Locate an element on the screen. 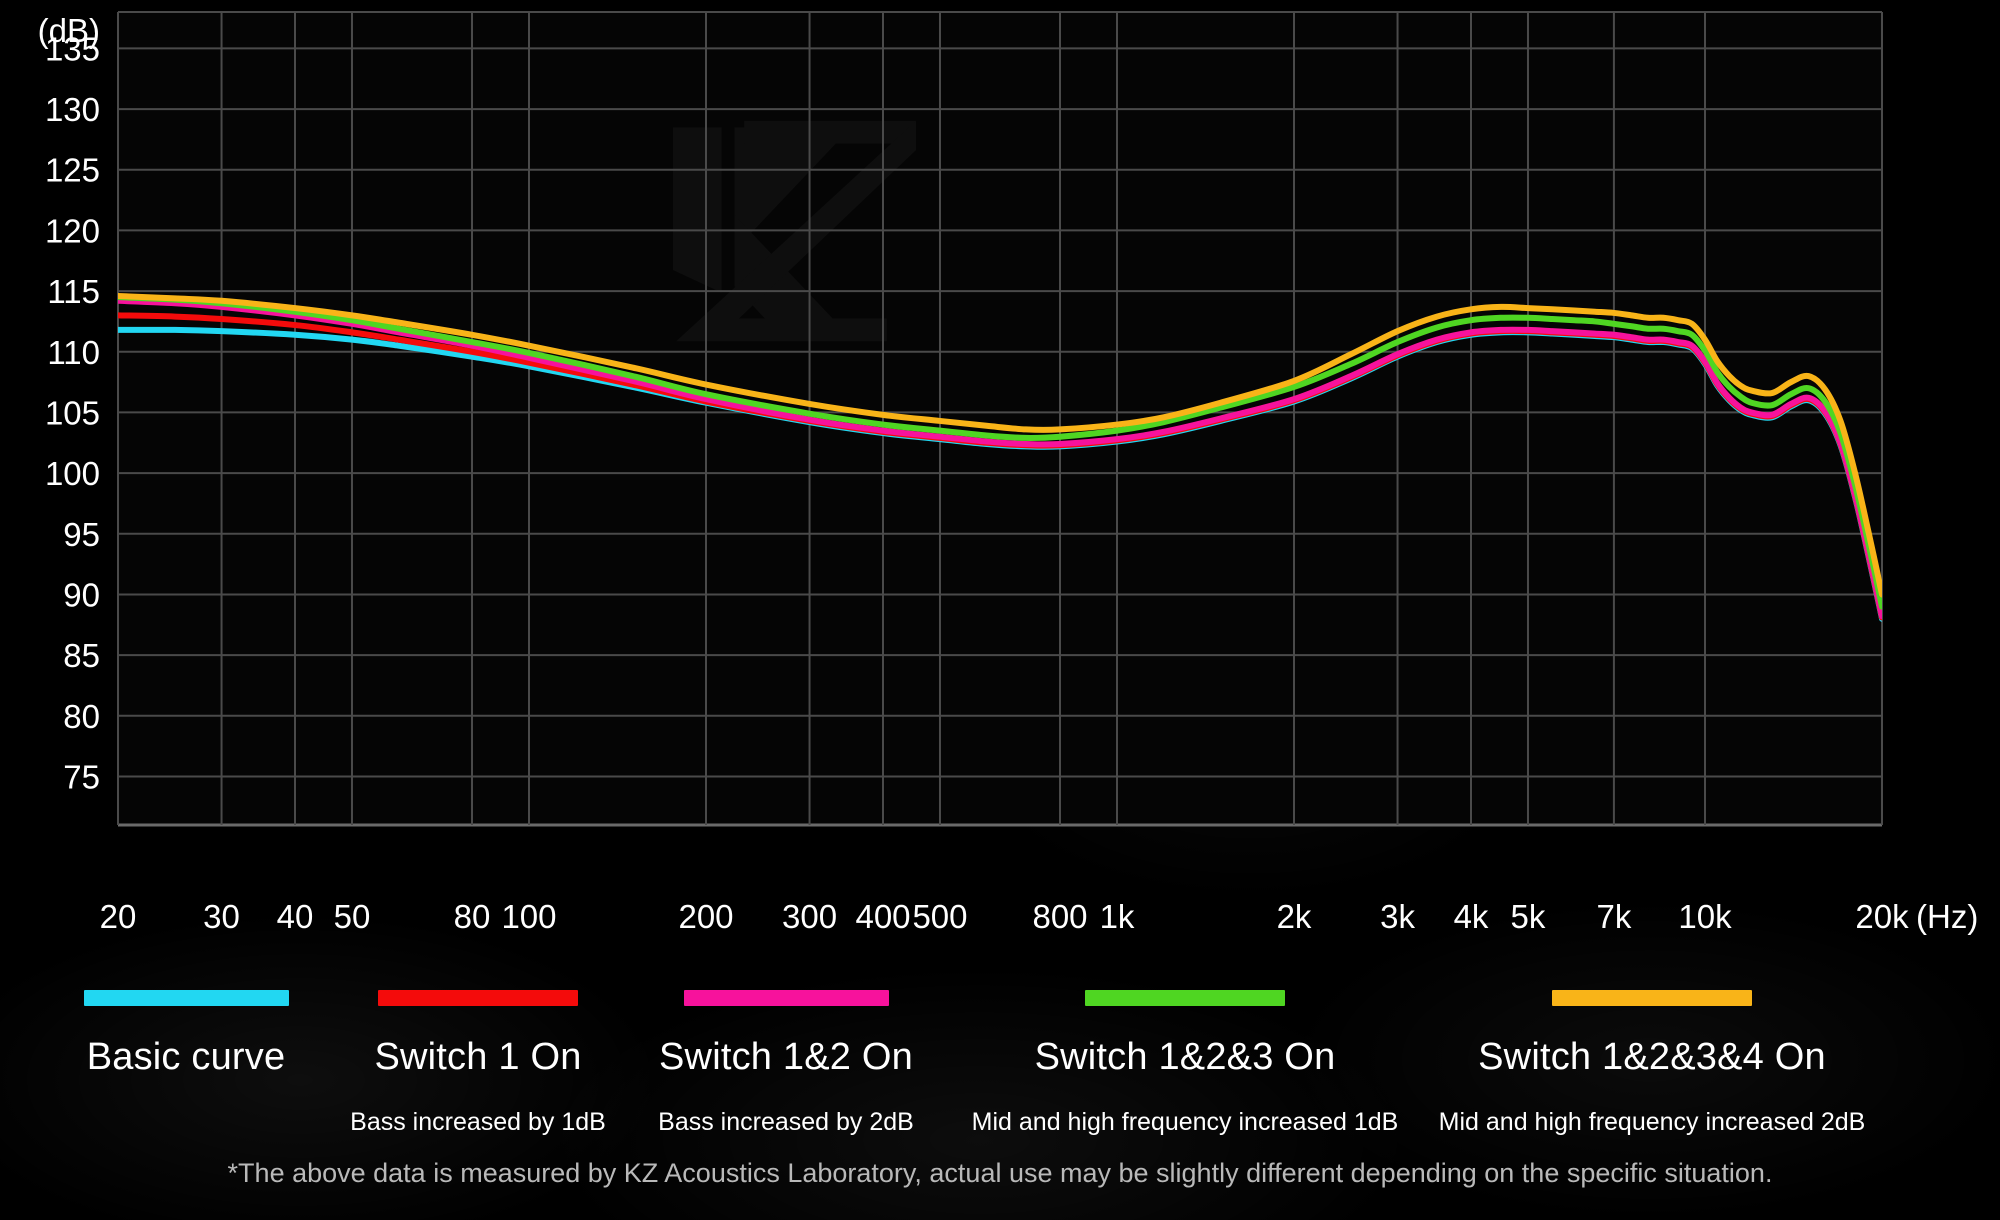 The width and height of the screenshot is (2000, 1220). x-axis-tick-label: 30 is located at coordinates (221, 916).